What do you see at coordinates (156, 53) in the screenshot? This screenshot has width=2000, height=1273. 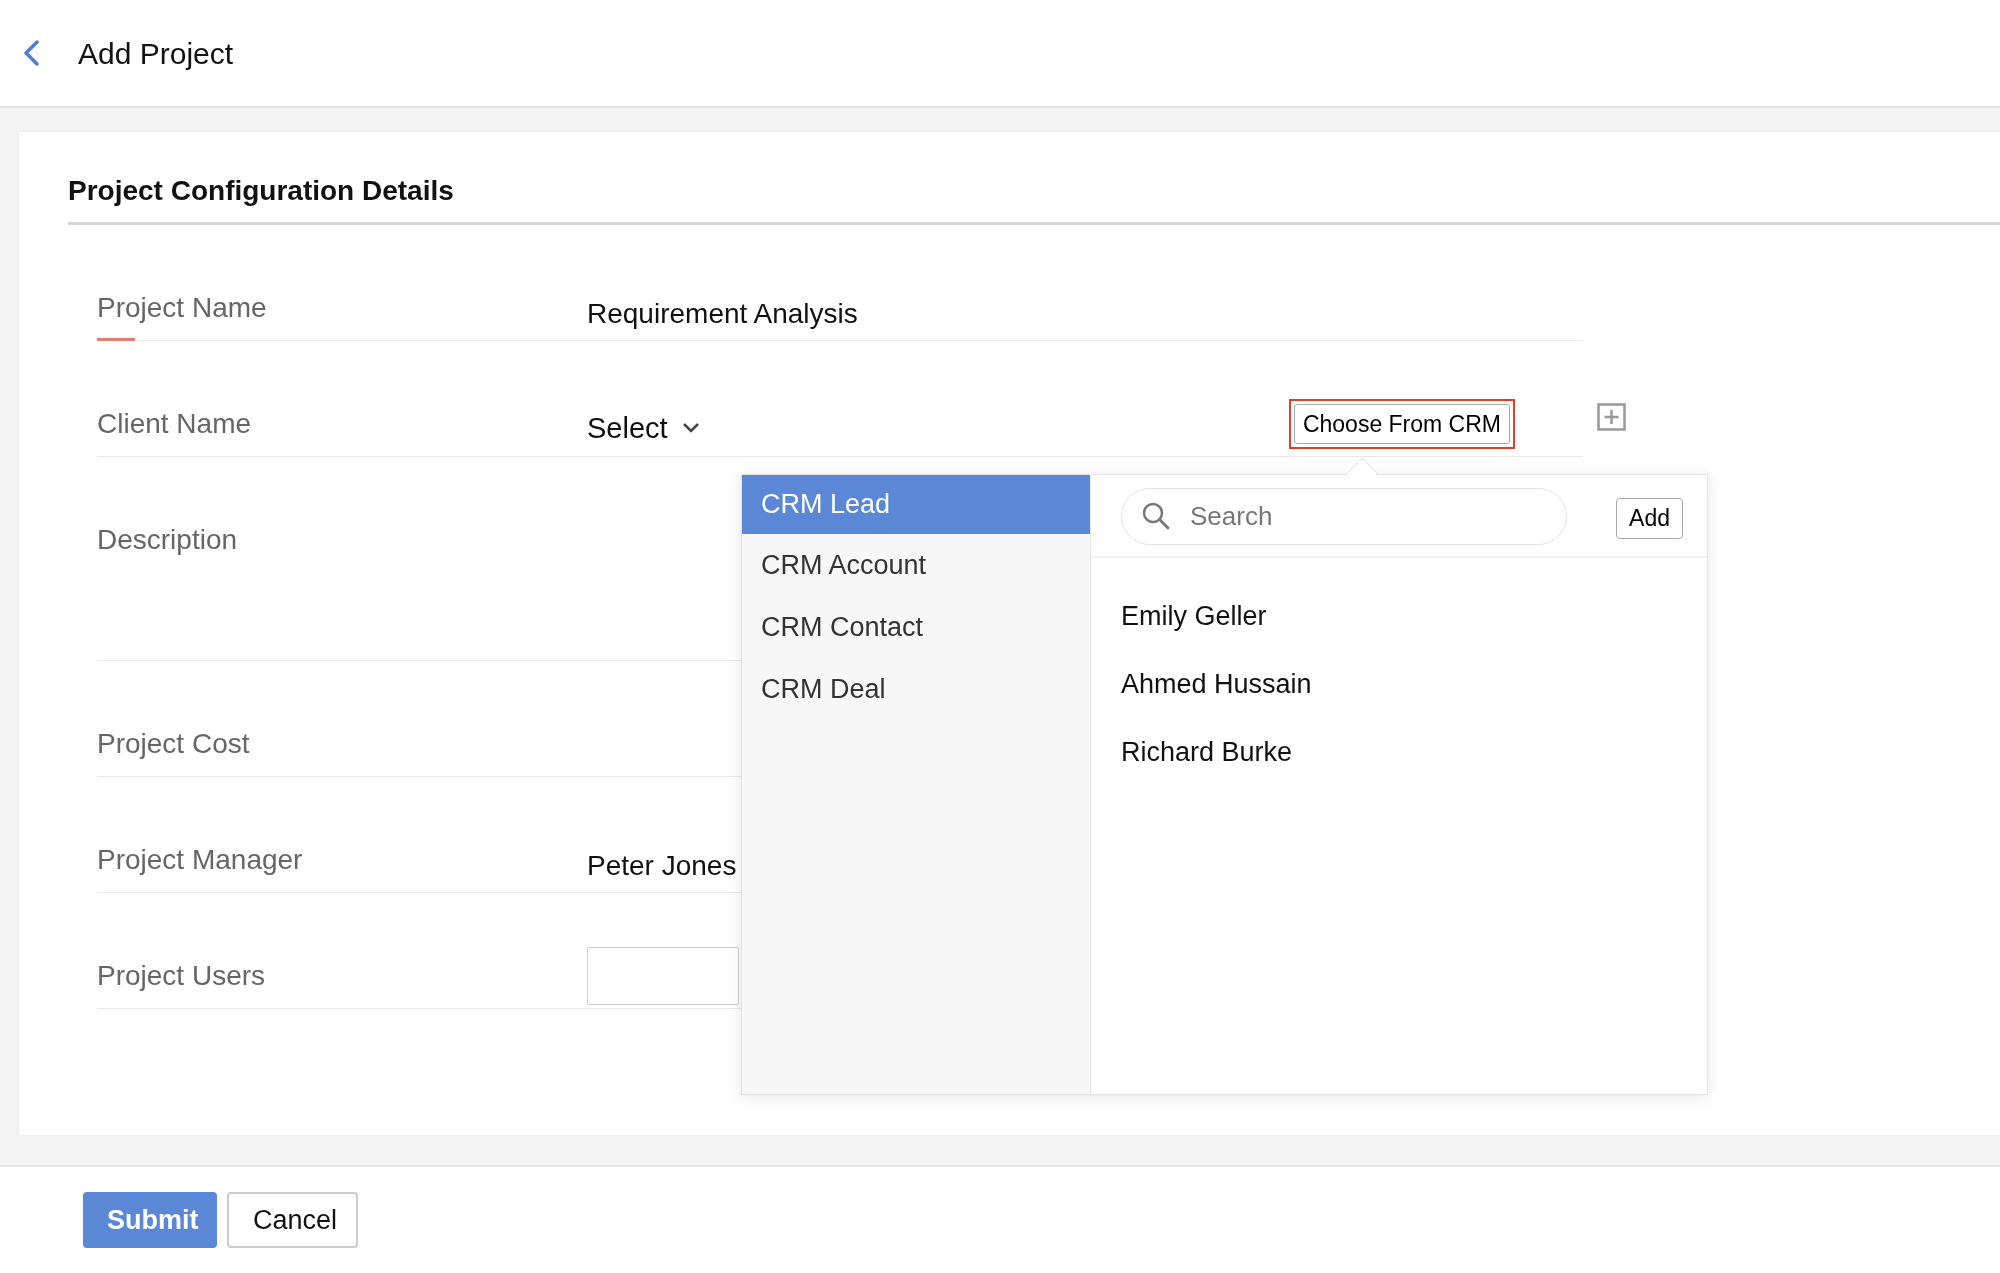 I see `page-title: Add Project` at bounding box center [156, 53].